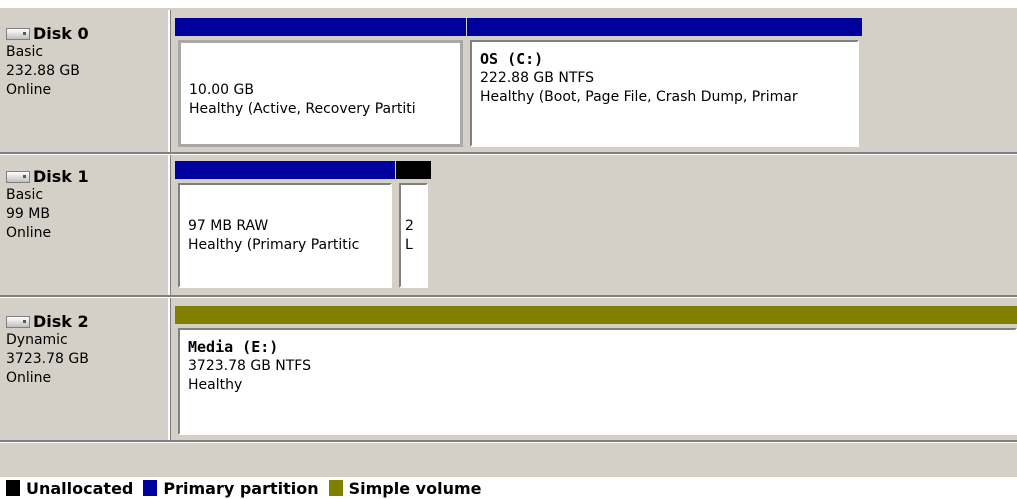  I want to click on partition-name: OS (C:), so click(512, 59).